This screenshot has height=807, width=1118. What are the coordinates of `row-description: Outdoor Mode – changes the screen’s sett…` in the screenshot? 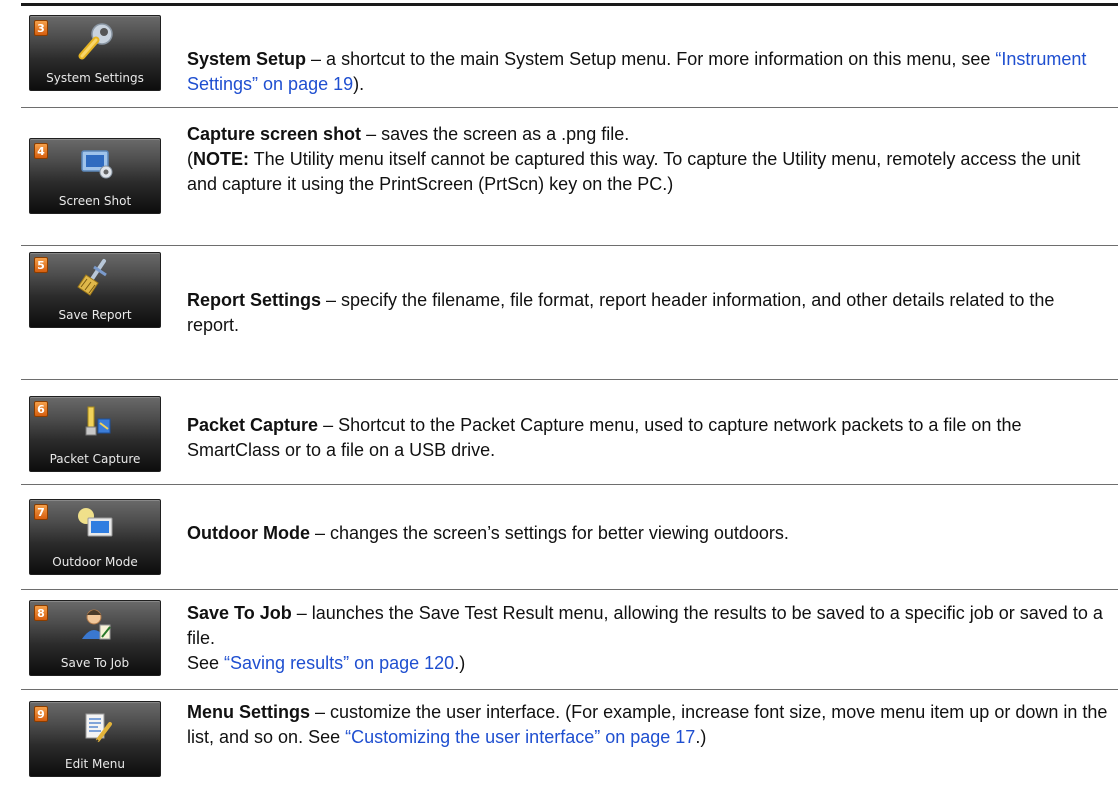 It's located at (647, 533).